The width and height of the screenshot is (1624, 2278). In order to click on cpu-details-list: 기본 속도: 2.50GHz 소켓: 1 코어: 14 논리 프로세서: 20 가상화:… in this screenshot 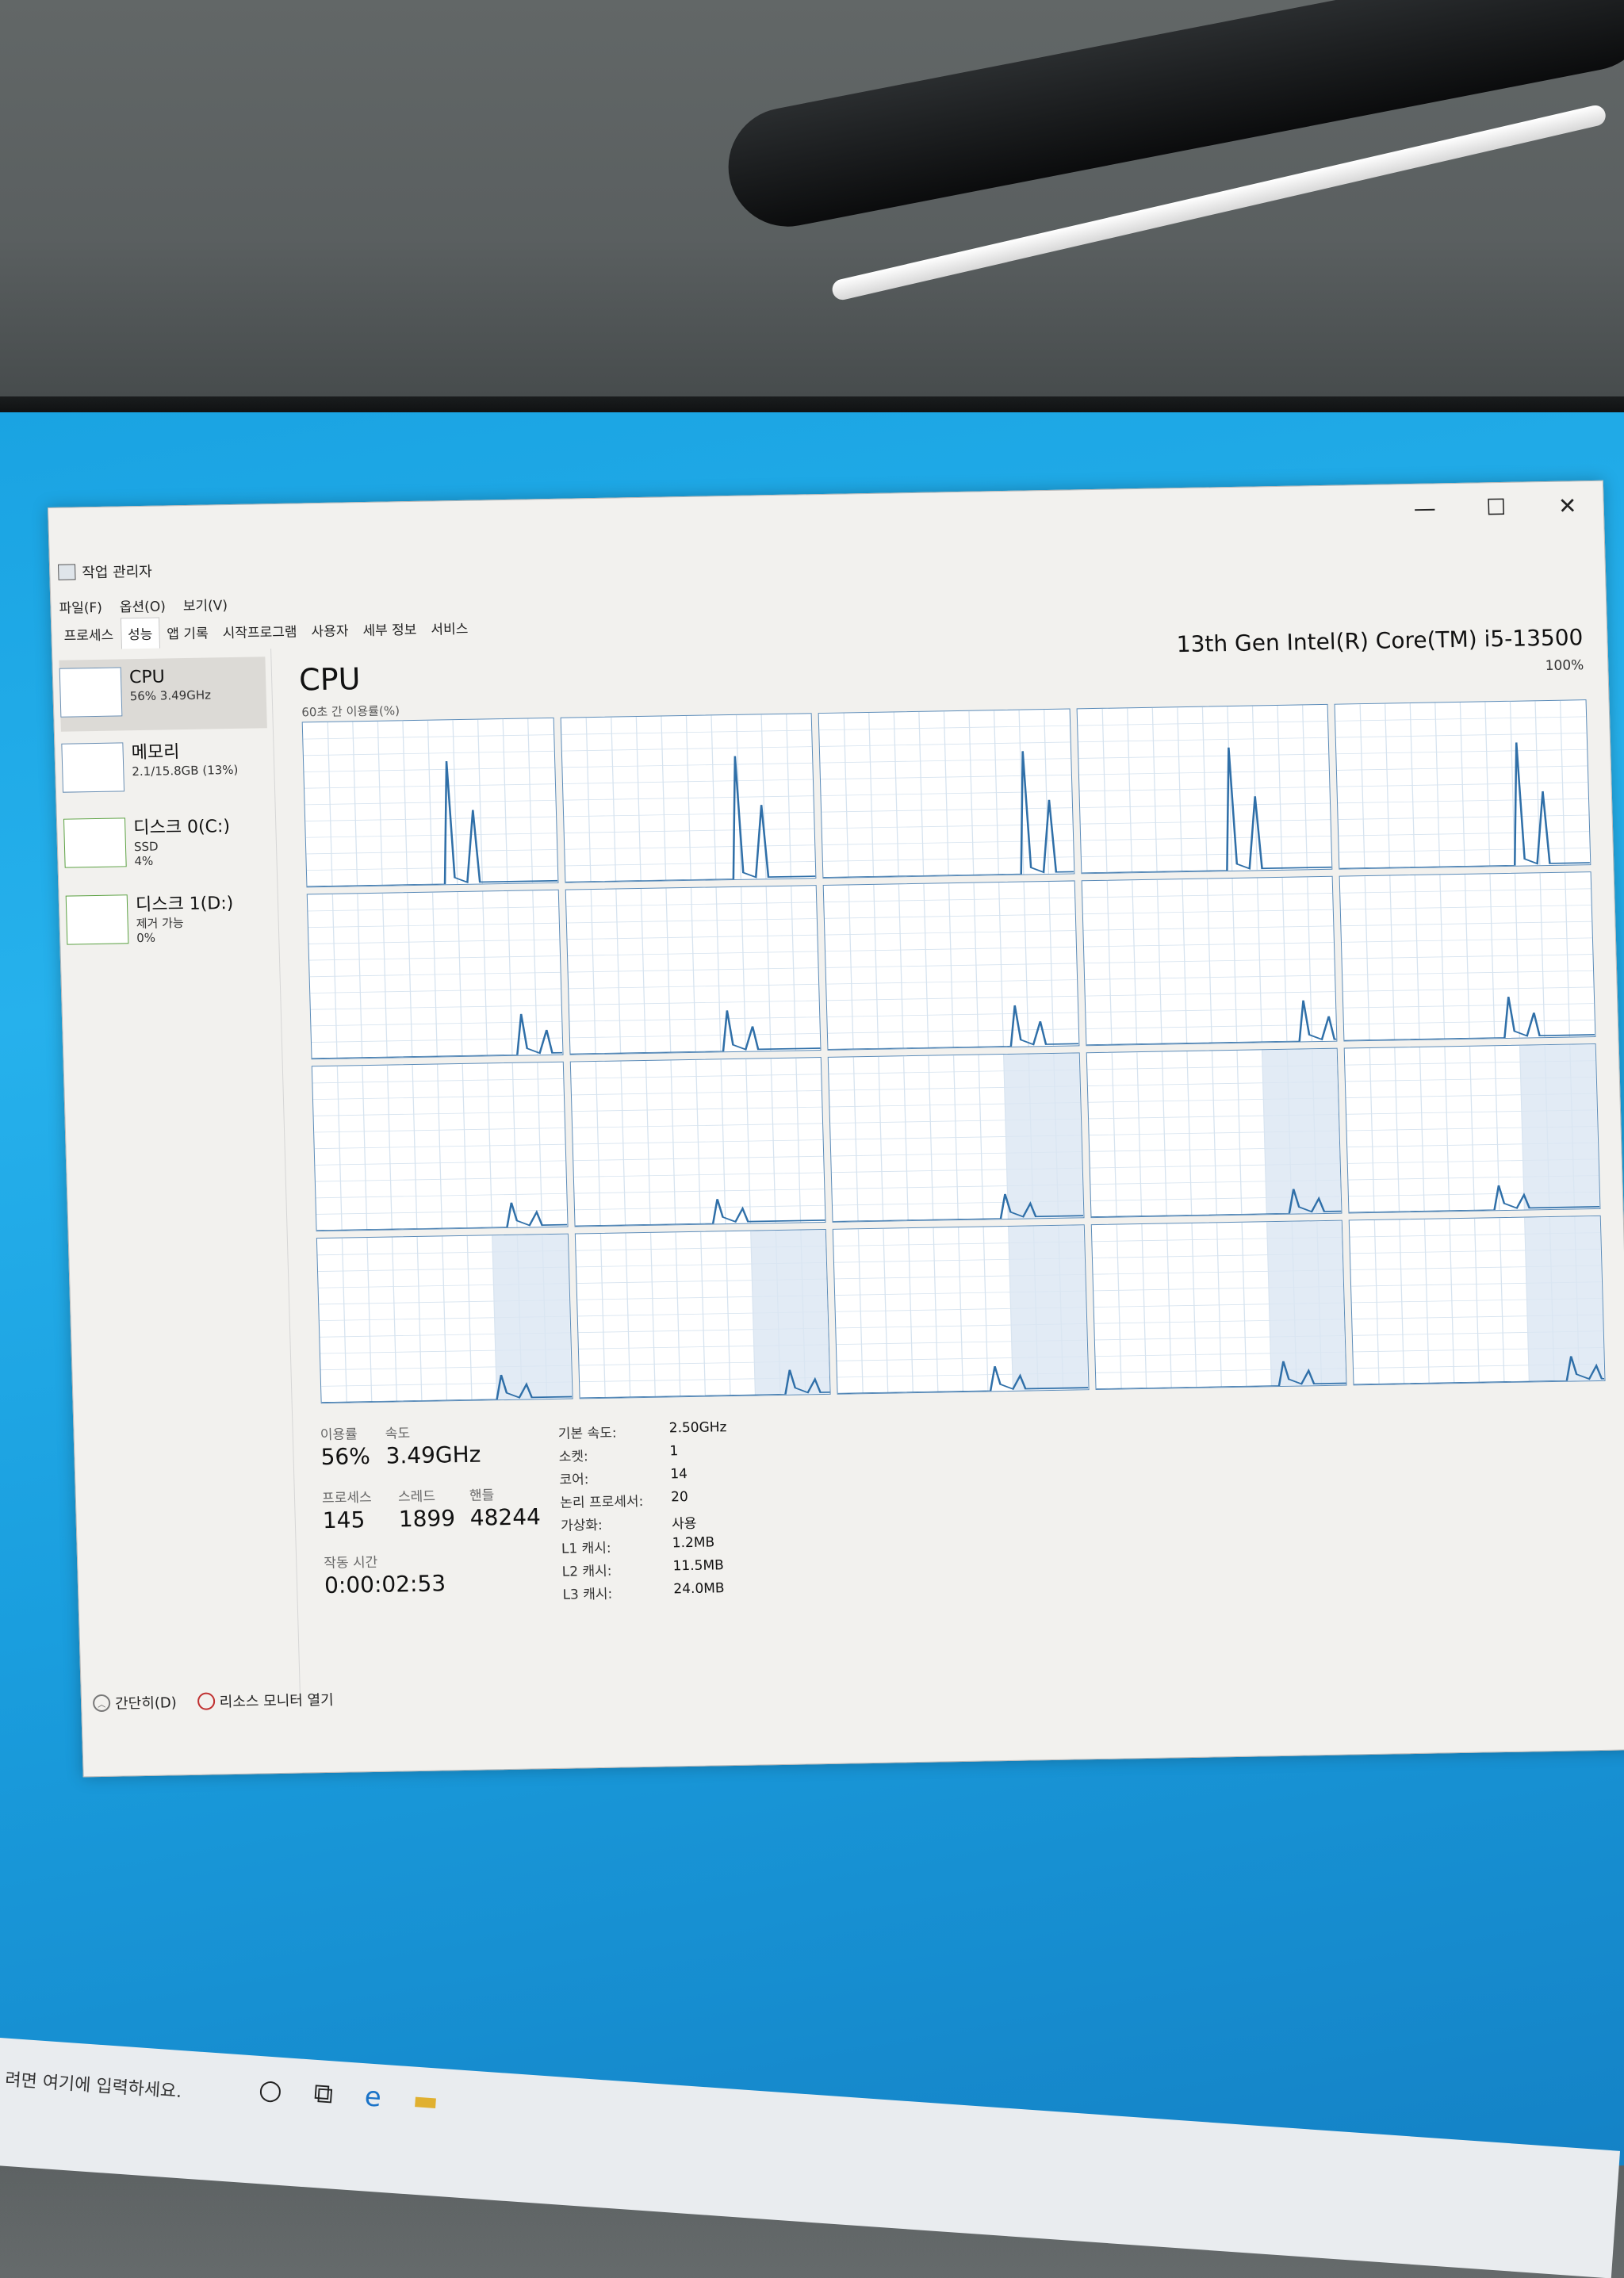, I will do `click(655, 1511)`.